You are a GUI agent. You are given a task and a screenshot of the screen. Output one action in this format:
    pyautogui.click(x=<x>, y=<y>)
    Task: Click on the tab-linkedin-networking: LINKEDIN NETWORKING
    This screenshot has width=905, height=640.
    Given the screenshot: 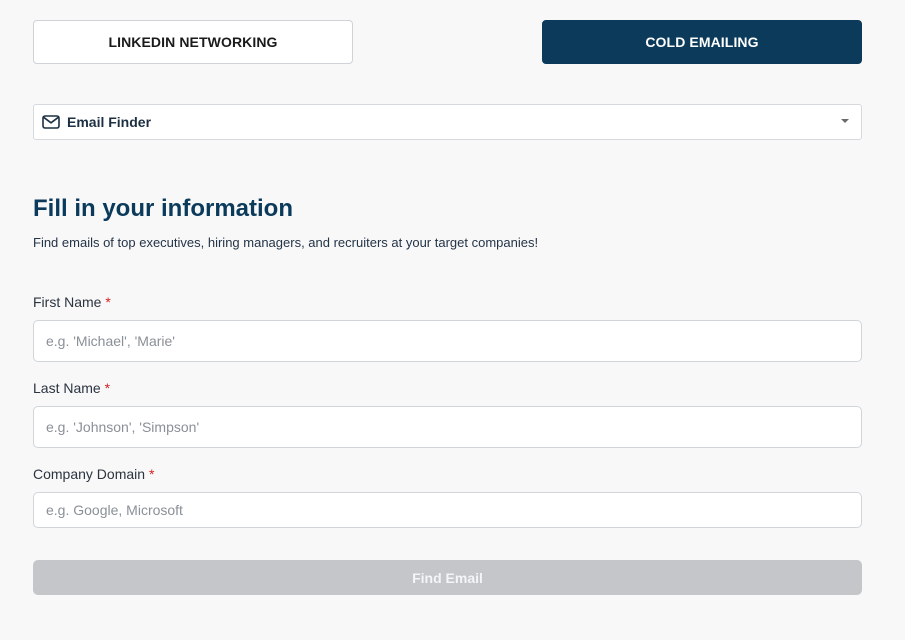 What is the action you would take?
    pyautogui.click(x=193, y=42)
    